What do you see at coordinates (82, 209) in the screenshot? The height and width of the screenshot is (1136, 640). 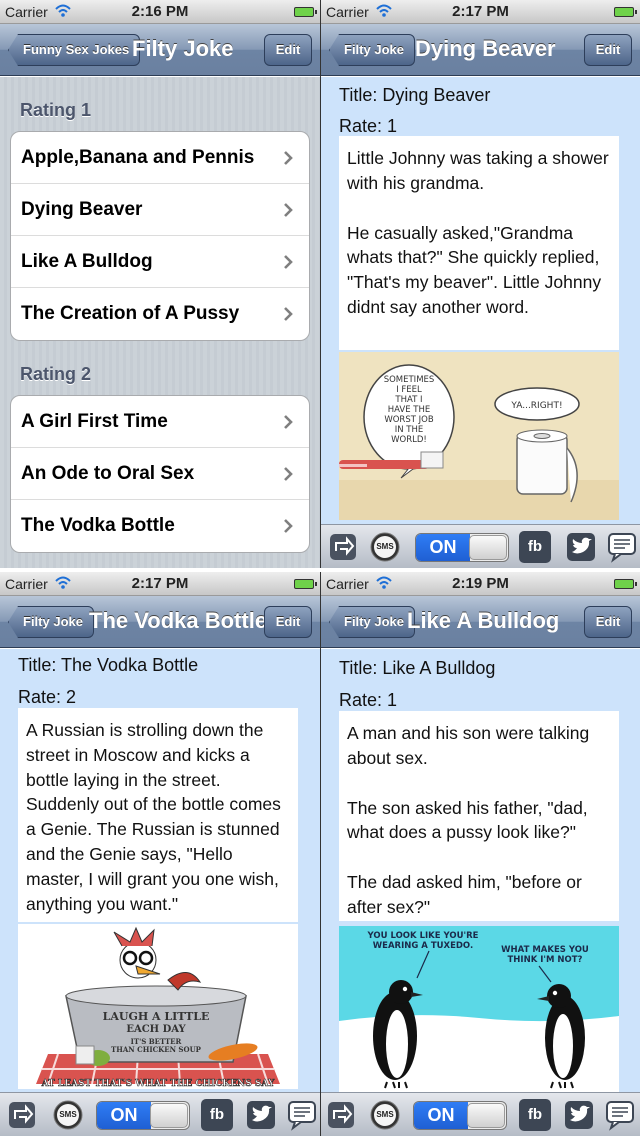 I see `list-item-label: Dying Beaver` at bounding box center [82, 209].